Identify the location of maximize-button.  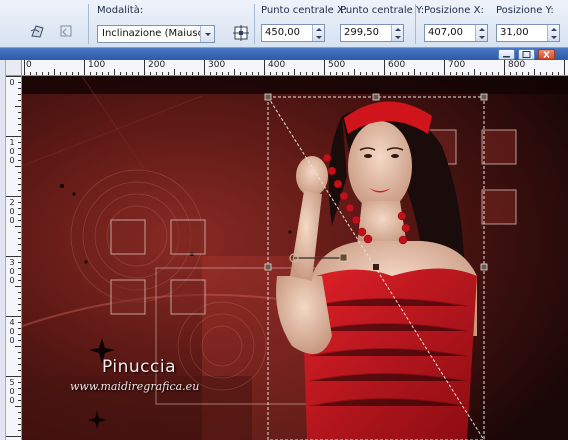
(526, 54).